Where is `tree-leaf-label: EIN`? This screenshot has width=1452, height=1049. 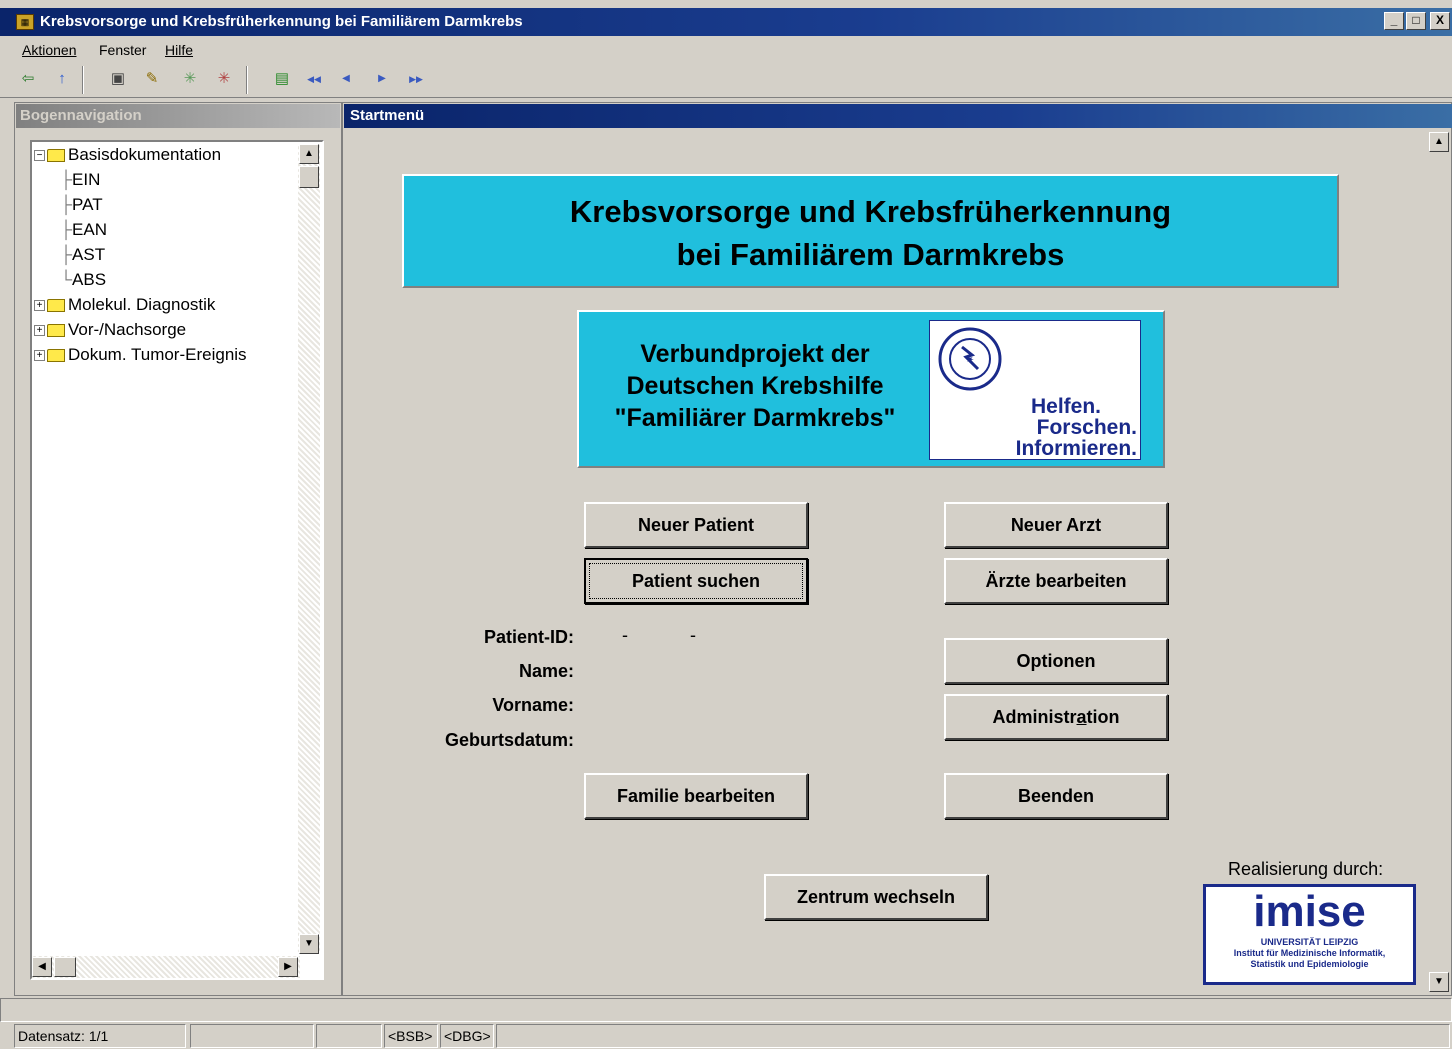 tree-leaf-label: EIN is located at coordinates (86, 179).